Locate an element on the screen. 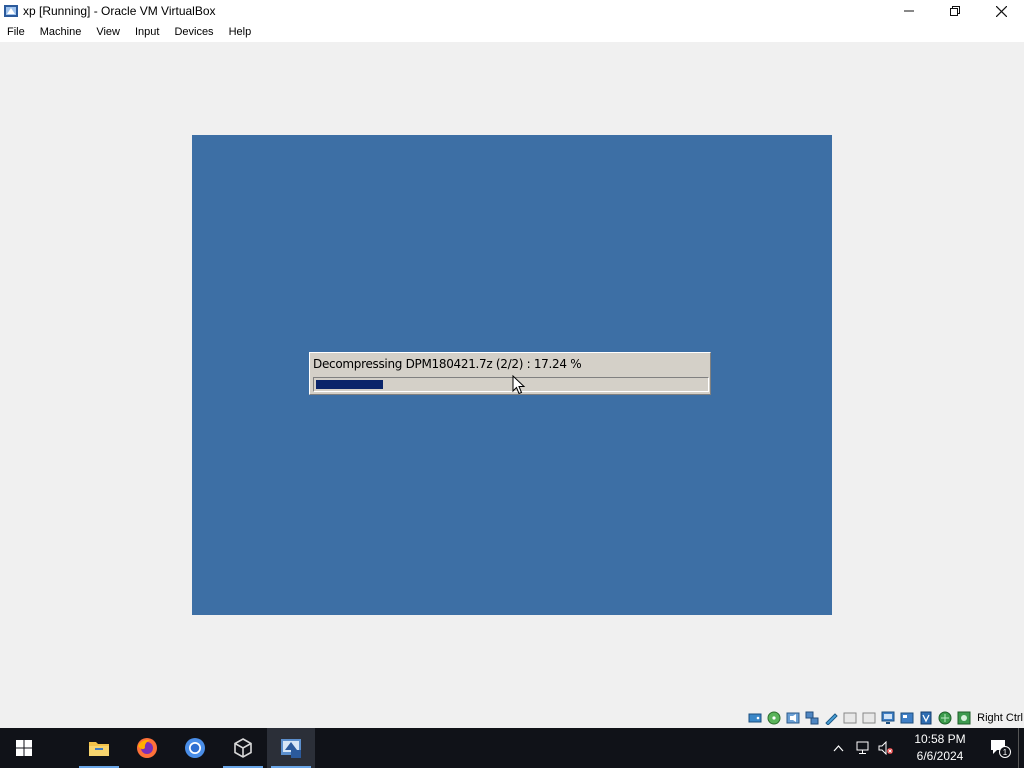 The height and width of the screenshot is (768, 1024). taskbar-virtualbox-vm-xp is located at coordinates (291, 748).